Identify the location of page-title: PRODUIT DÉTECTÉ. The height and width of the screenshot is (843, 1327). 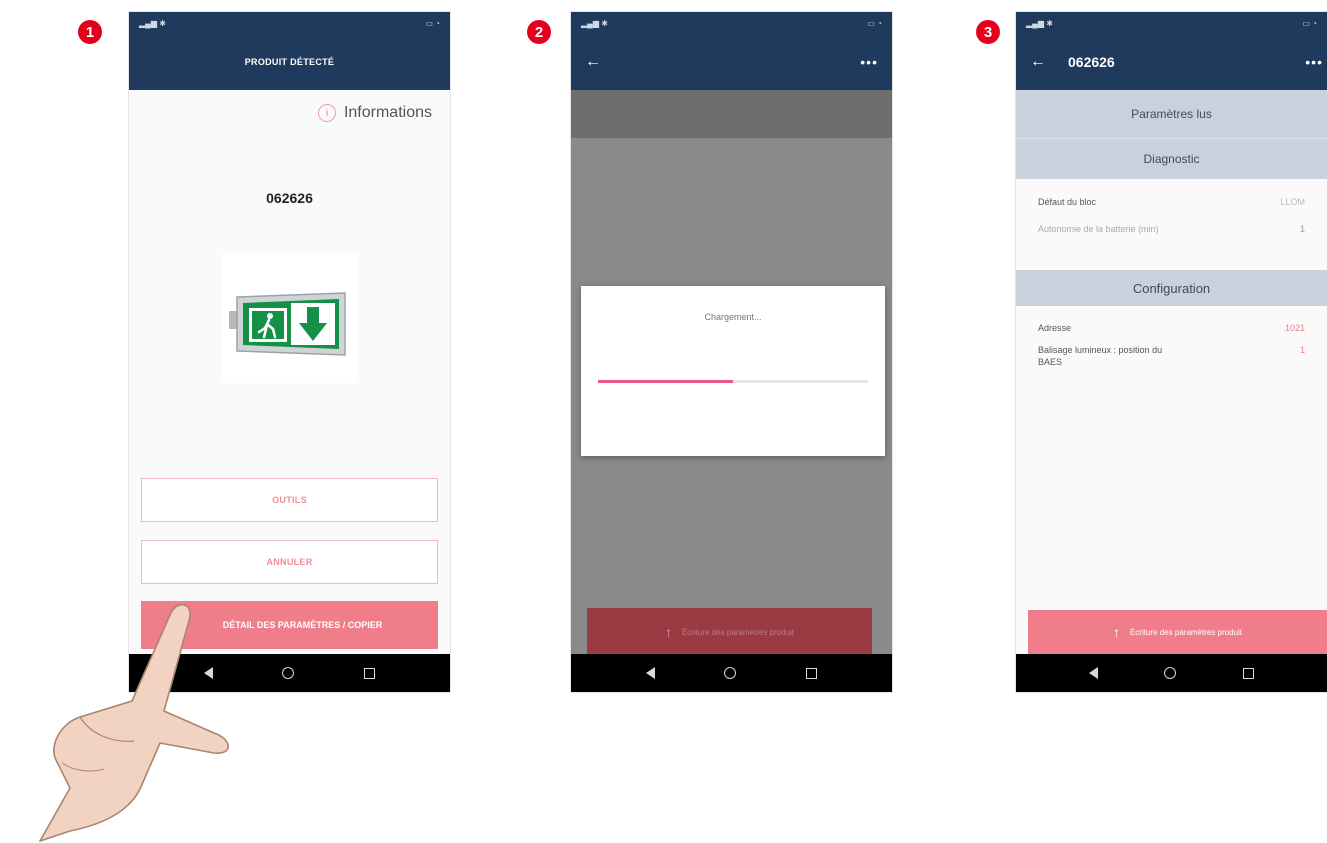
(289, 62).